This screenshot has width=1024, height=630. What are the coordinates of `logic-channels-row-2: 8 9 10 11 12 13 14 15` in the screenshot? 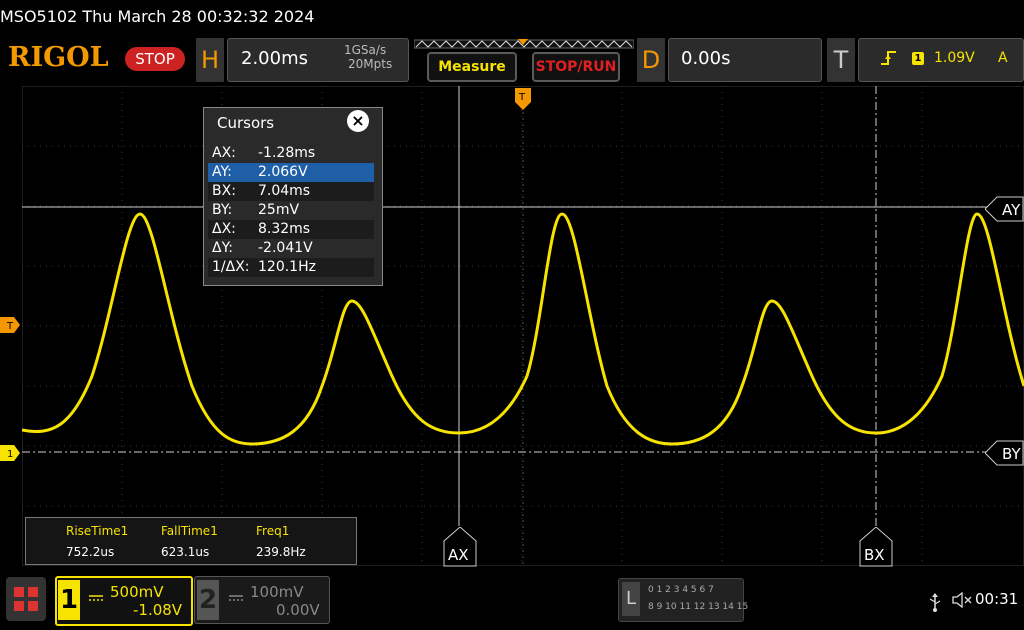 It's located at (698, 607).